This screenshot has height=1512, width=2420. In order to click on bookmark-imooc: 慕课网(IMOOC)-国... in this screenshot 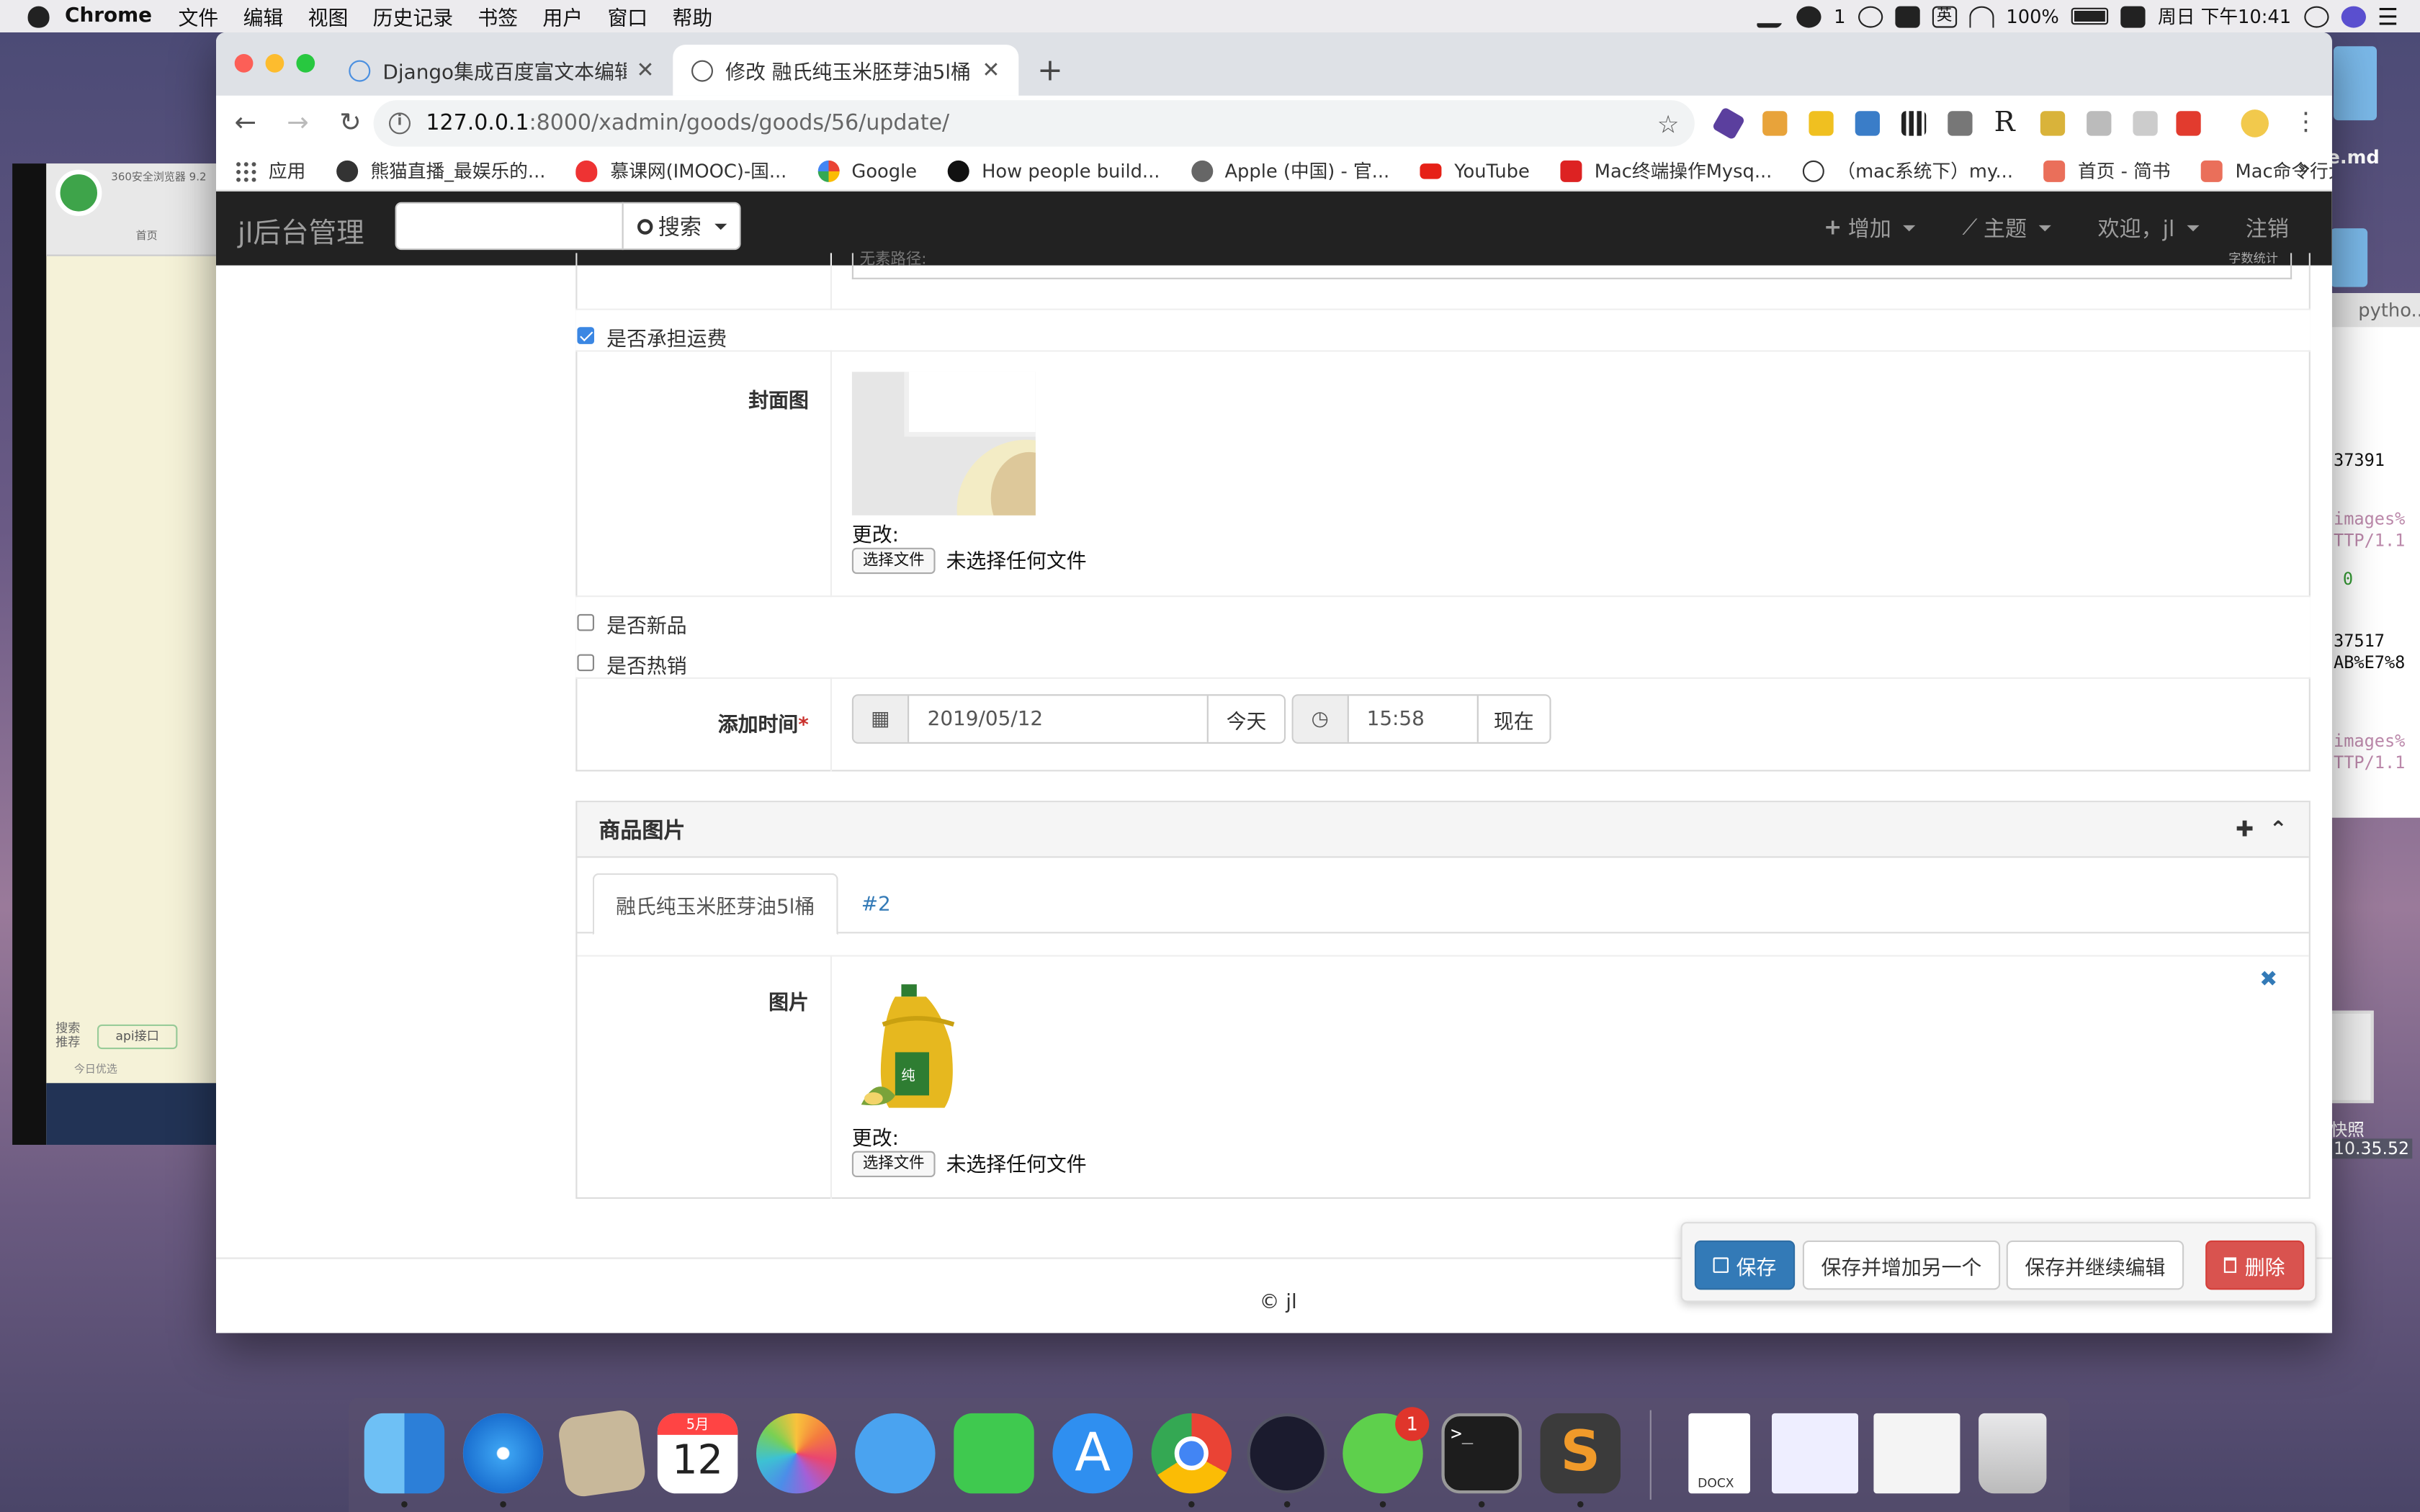, I will do `click(681, 171)`.